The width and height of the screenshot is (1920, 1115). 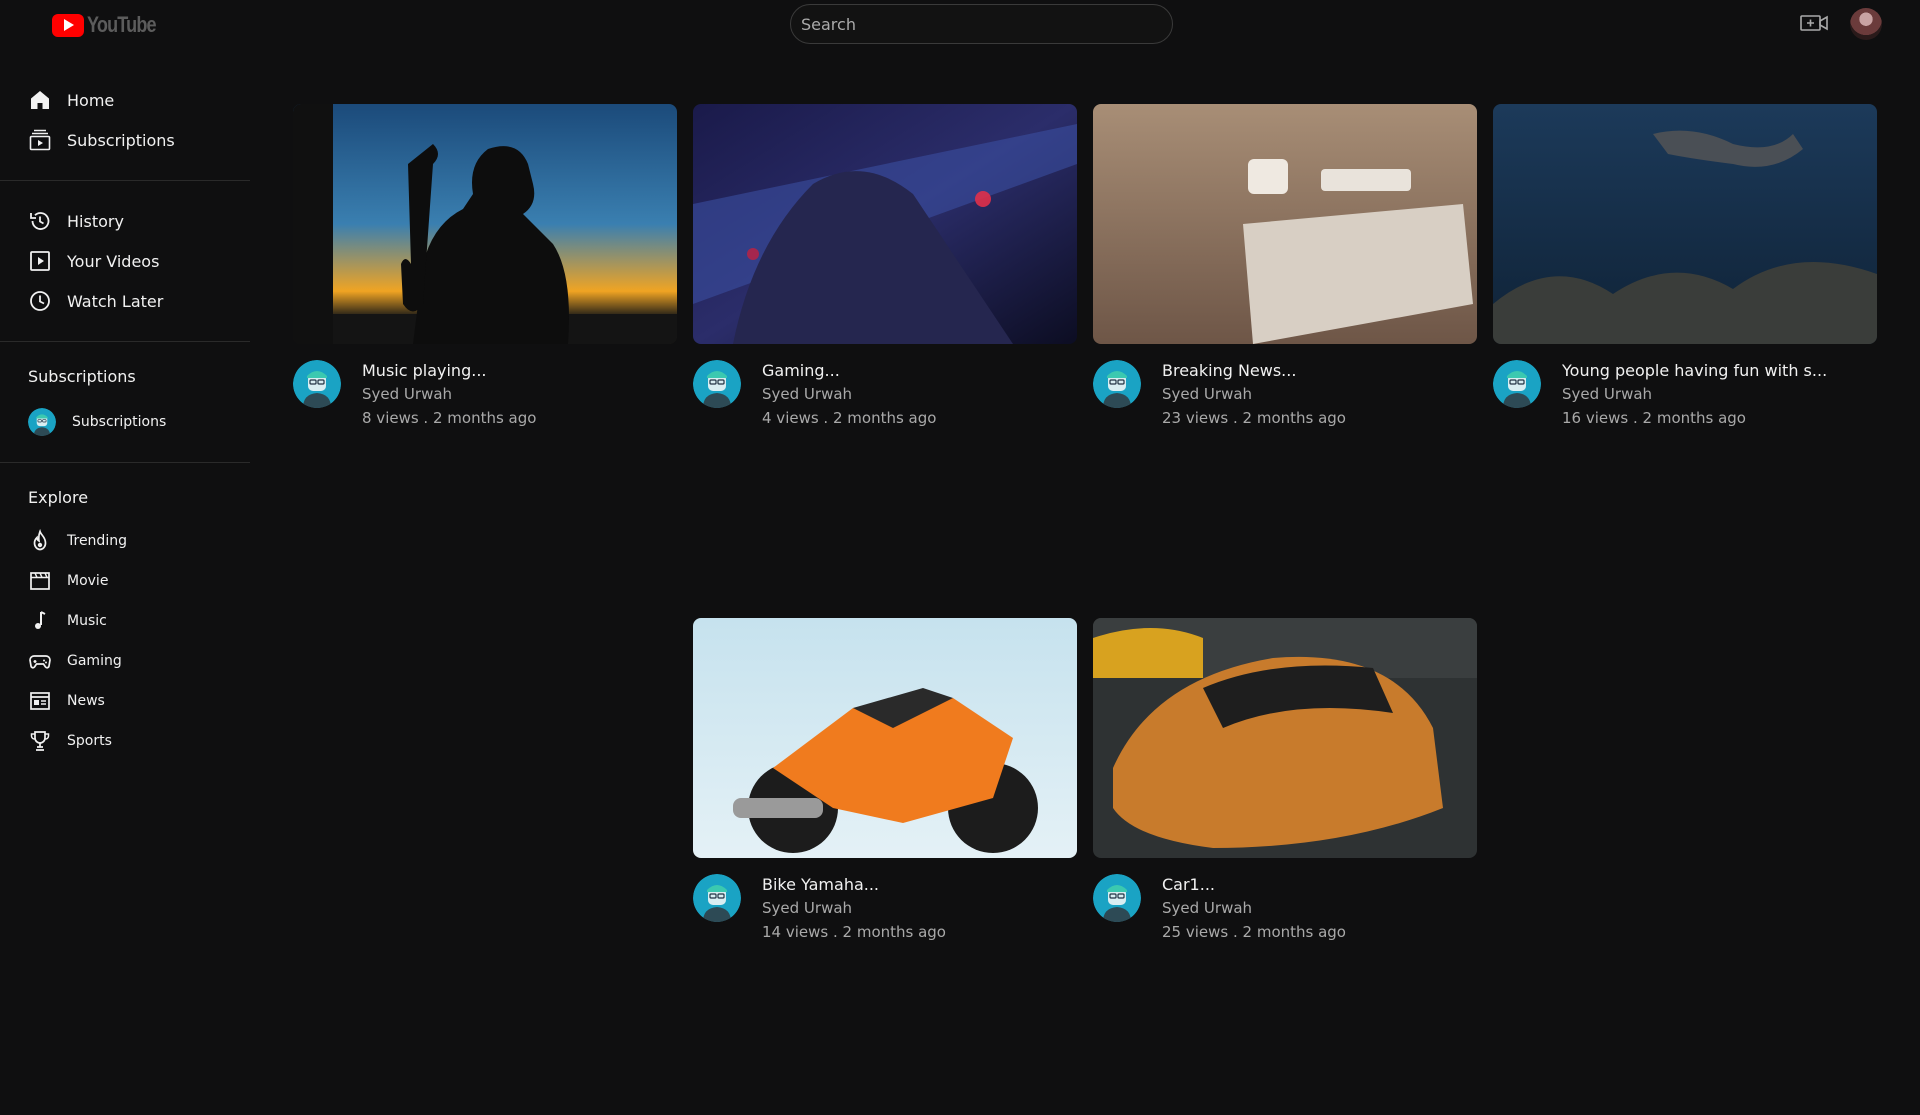 What do you see at coordinates (40, 540) in the screenshot?
I see `fire-icon` at bounding box center [40, 540].